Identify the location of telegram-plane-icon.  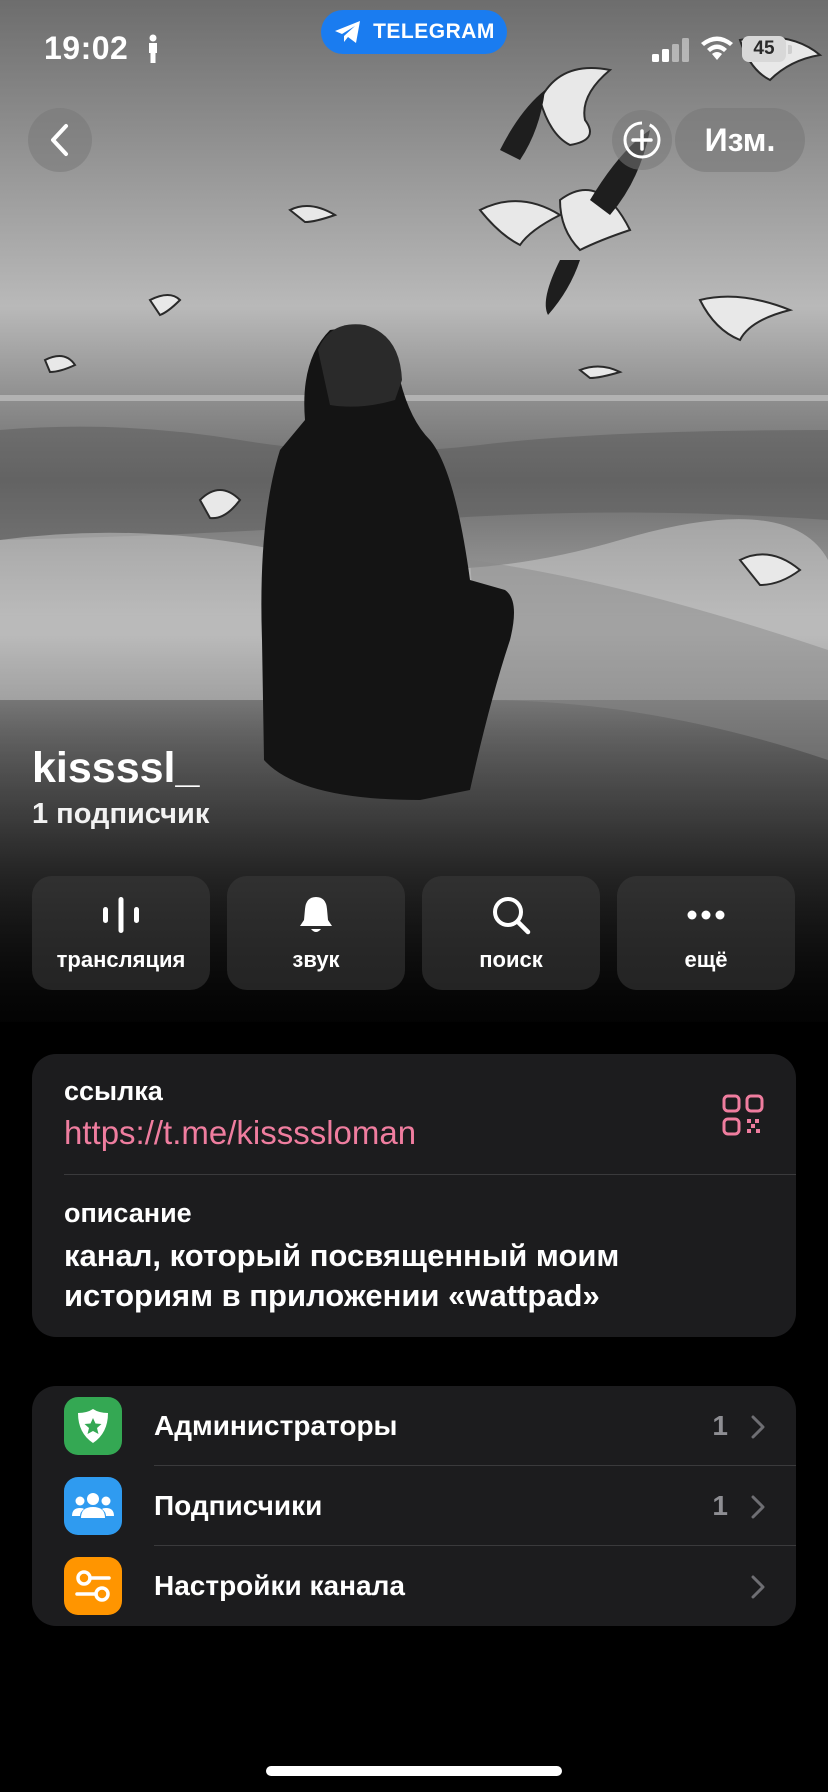
(348, 32).